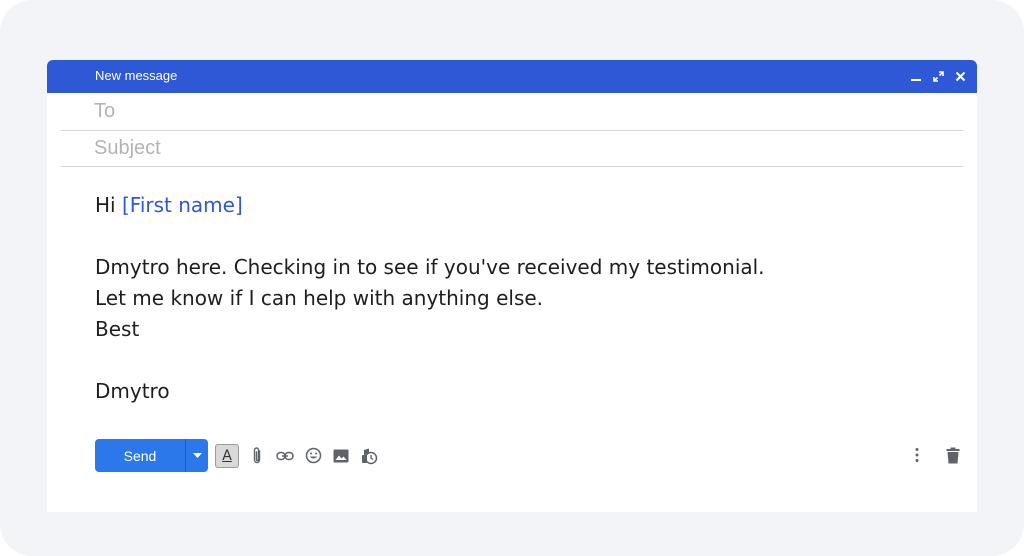 This screenshot has height=556, width=1024. Describe the element at coordinates (917, 455) in the screenshot. I see `more-options-icon` at that location.